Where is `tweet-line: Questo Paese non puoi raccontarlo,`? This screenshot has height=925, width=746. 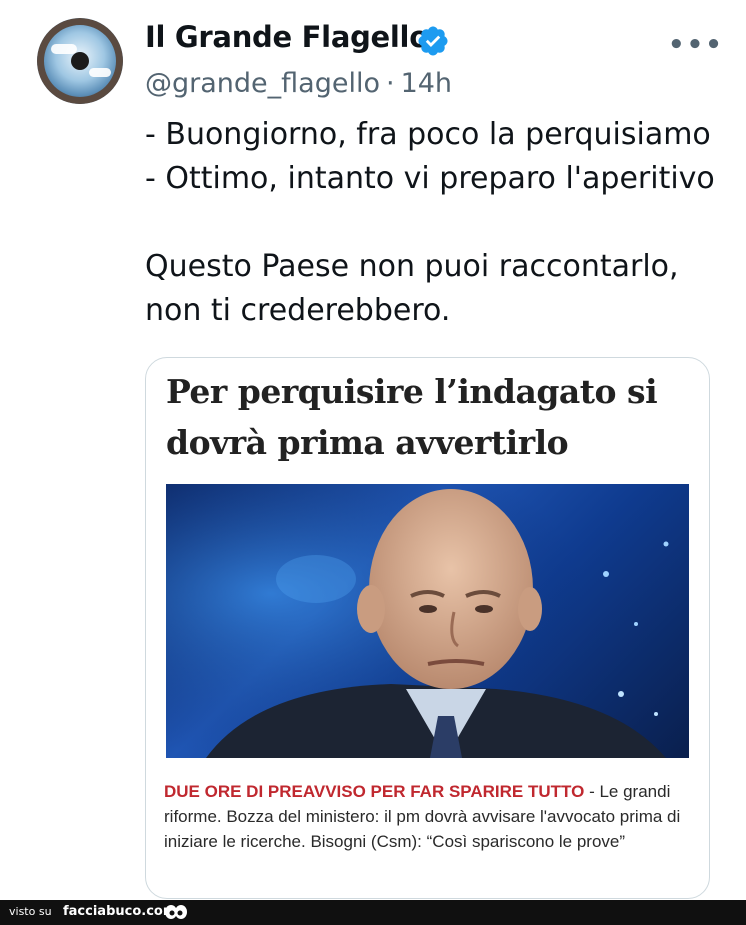 tweet-line: Questo Paese non puoi raccontarlo, is located at coordinates (412, 266).